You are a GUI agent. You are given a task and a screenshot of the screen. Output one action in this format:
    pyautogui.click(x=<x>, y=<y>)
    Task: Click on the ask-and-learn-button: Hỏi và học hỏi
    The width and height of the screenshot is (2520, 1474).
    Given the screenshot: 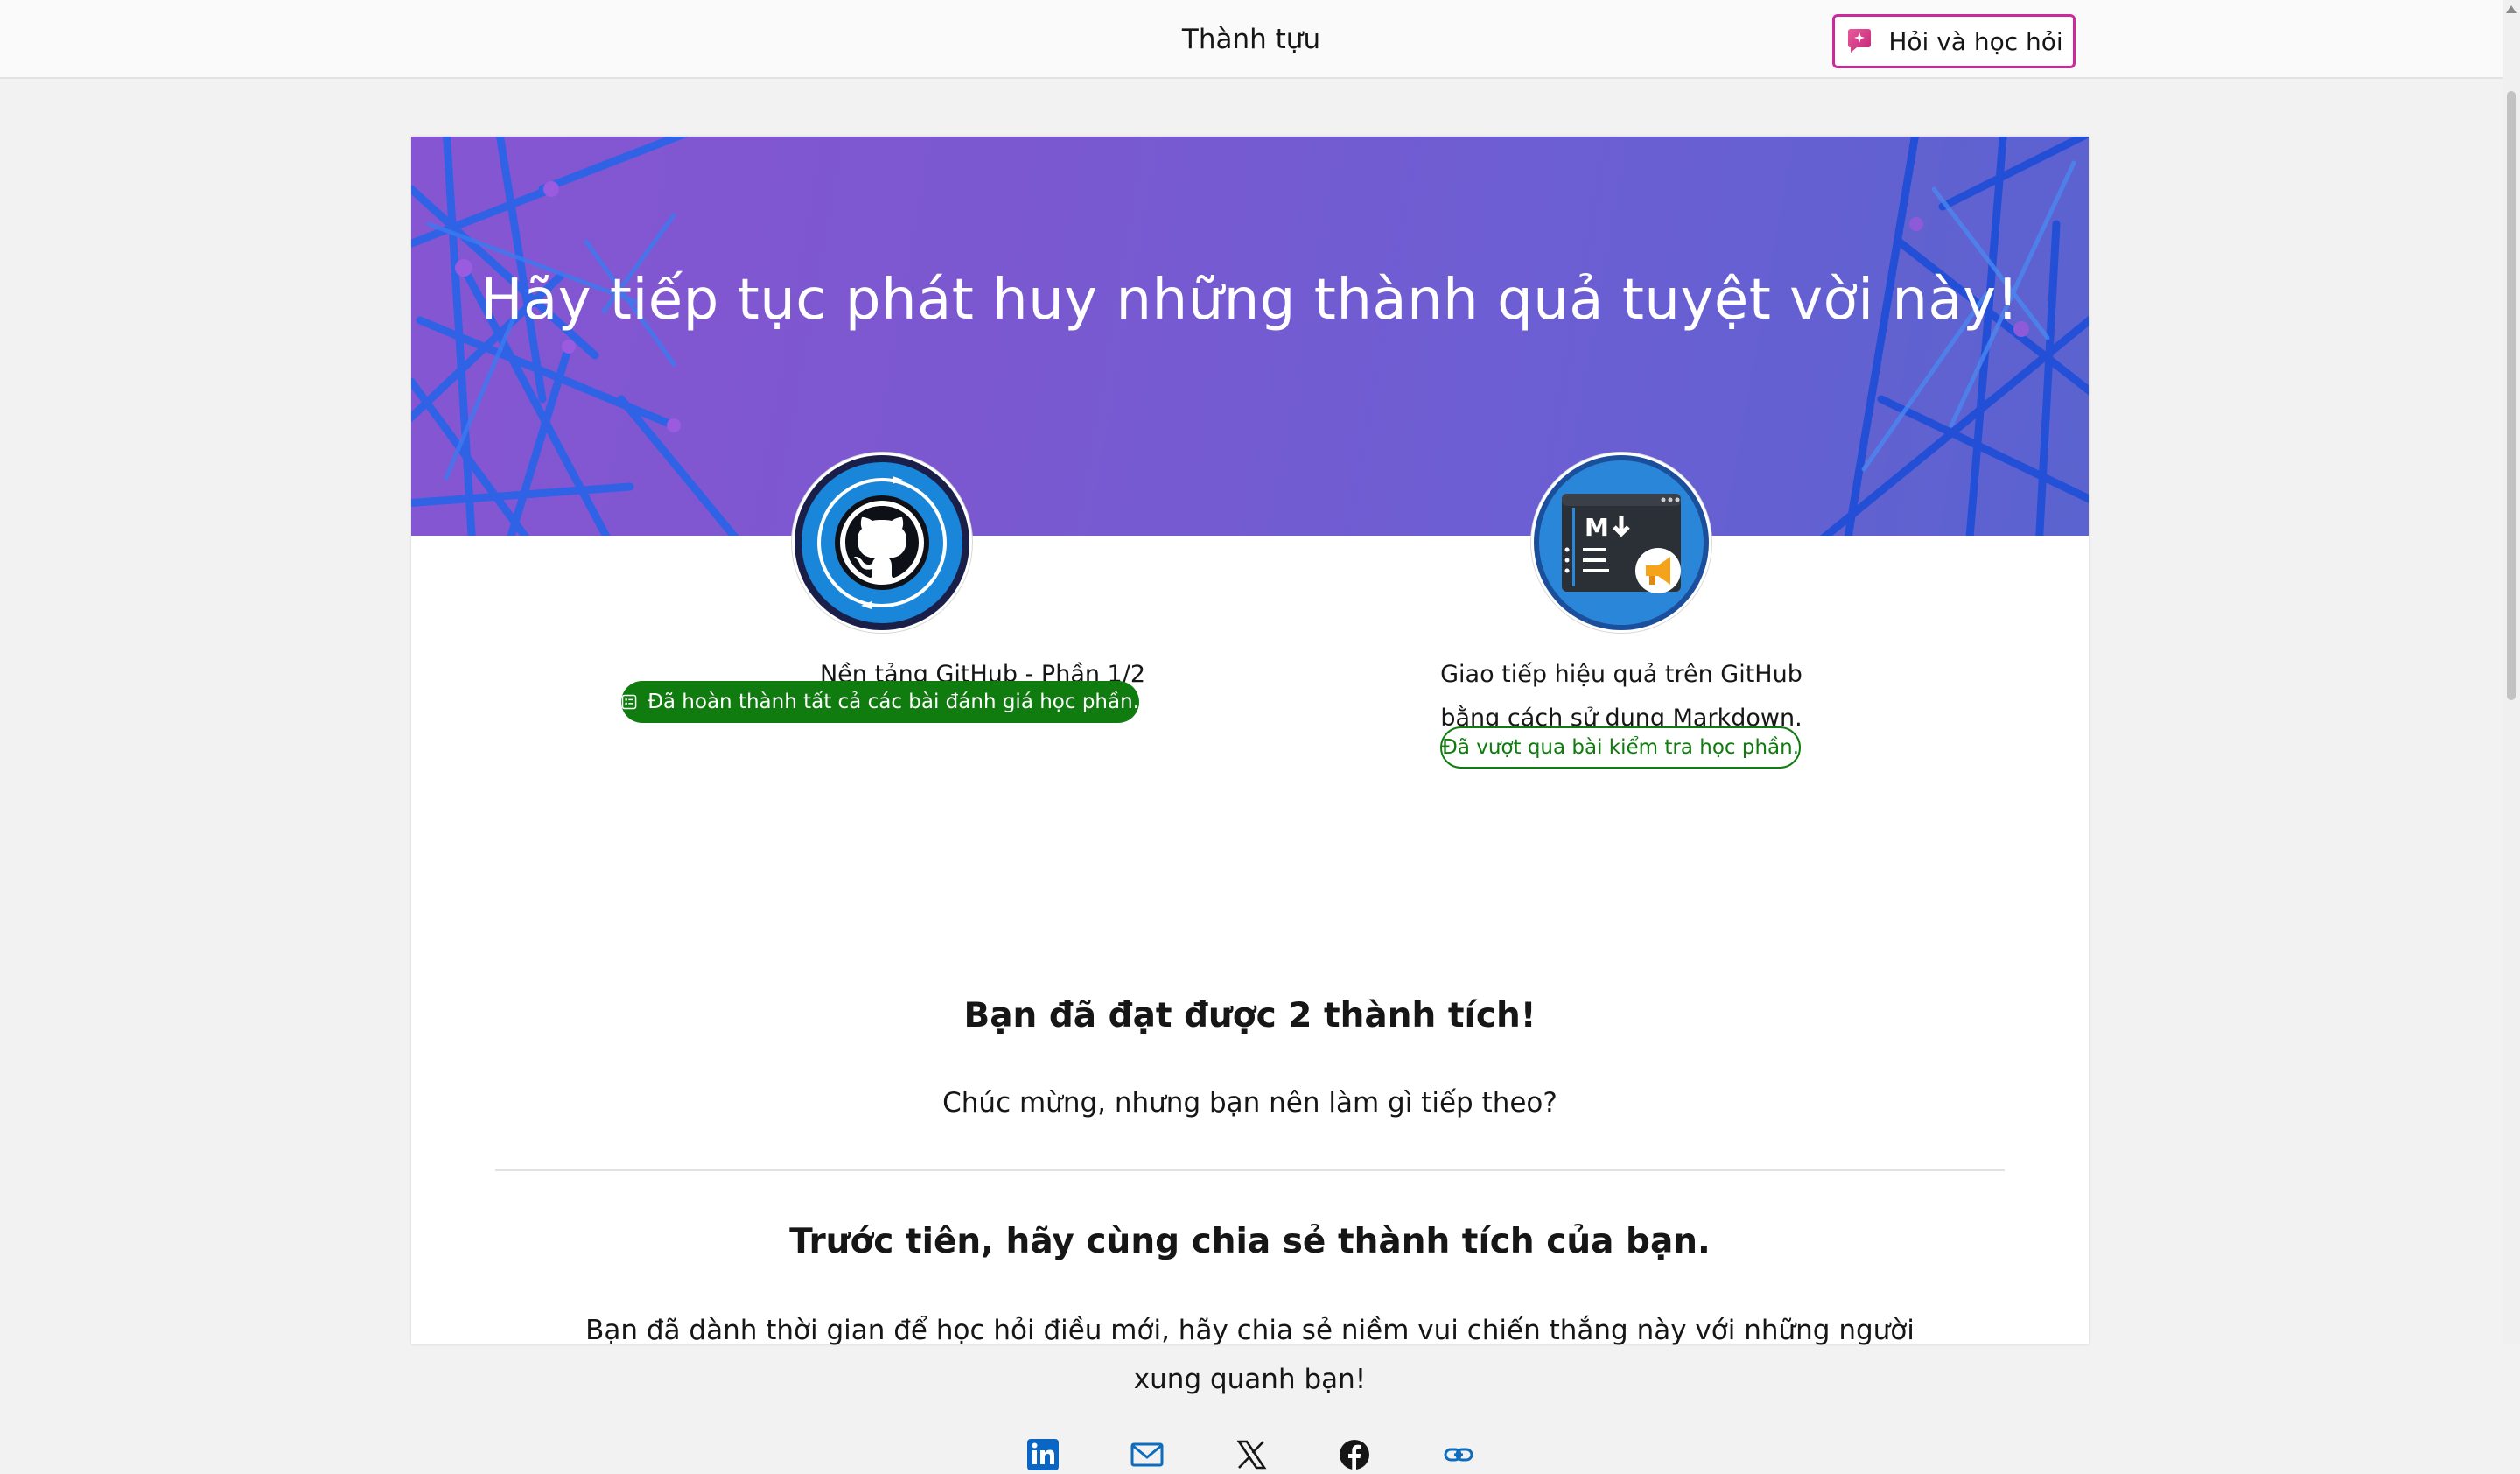 What is the action you would take?
    pyautogui.click(x=1954, y=41)
    